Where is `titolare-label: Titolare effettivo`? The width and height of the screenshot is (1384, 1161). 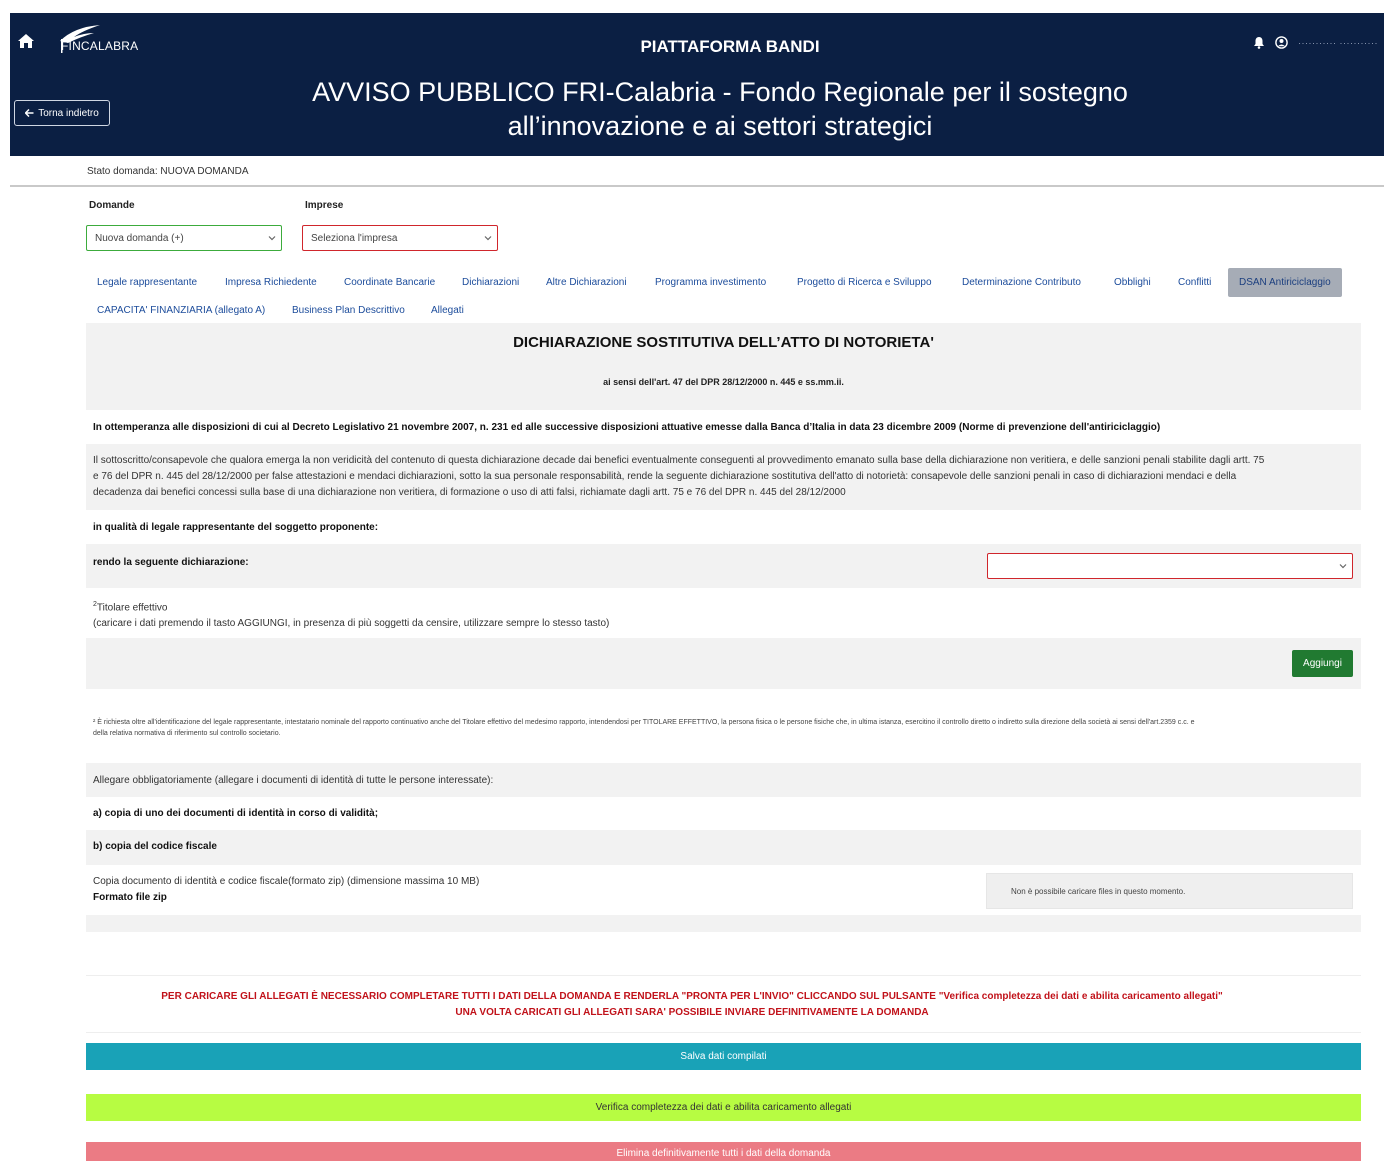
titolare-label: Titolare effettivo is located at coordinates (132, 608).